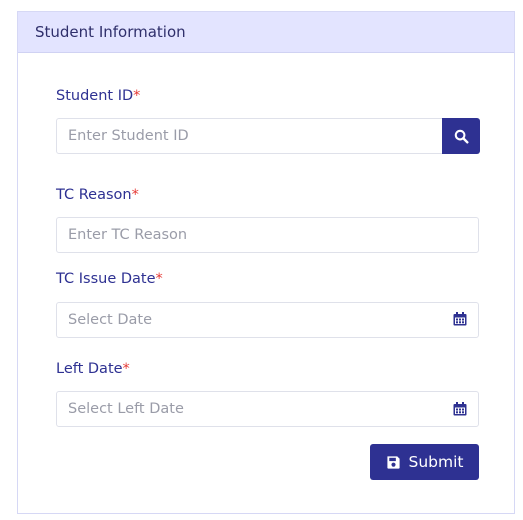 The width and height of the screenshot is (523, 520). I want to click on student-id-label: Student ID*, so click(98, 96).